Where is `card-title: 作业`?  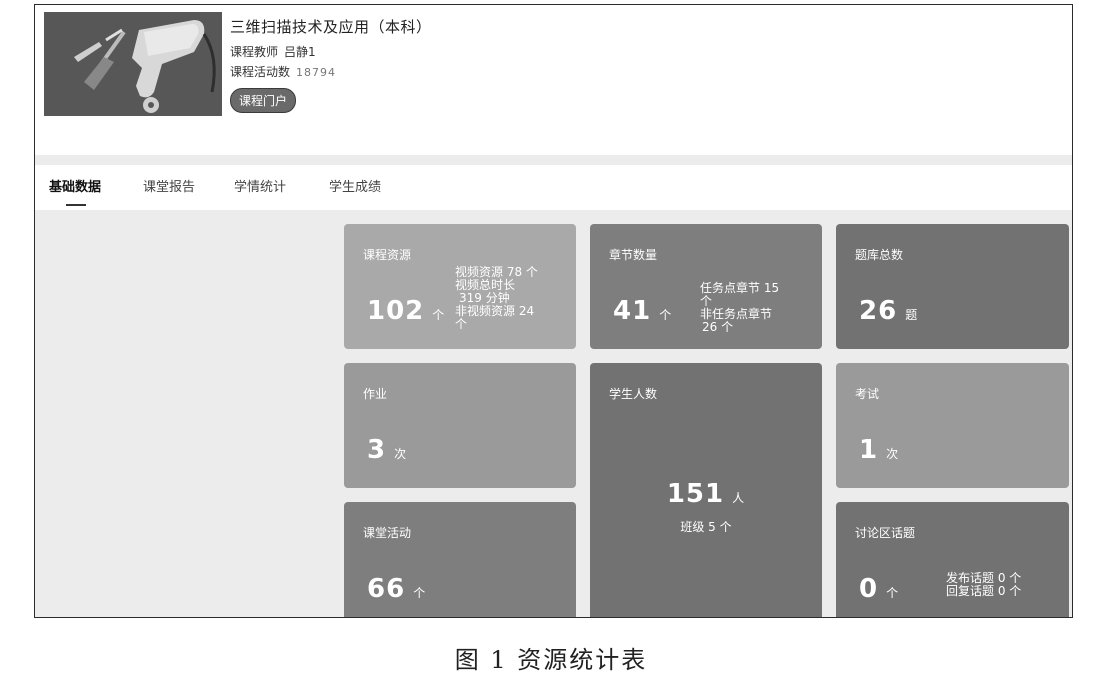
card-title: 作业 is located at coordinates (375, 394).